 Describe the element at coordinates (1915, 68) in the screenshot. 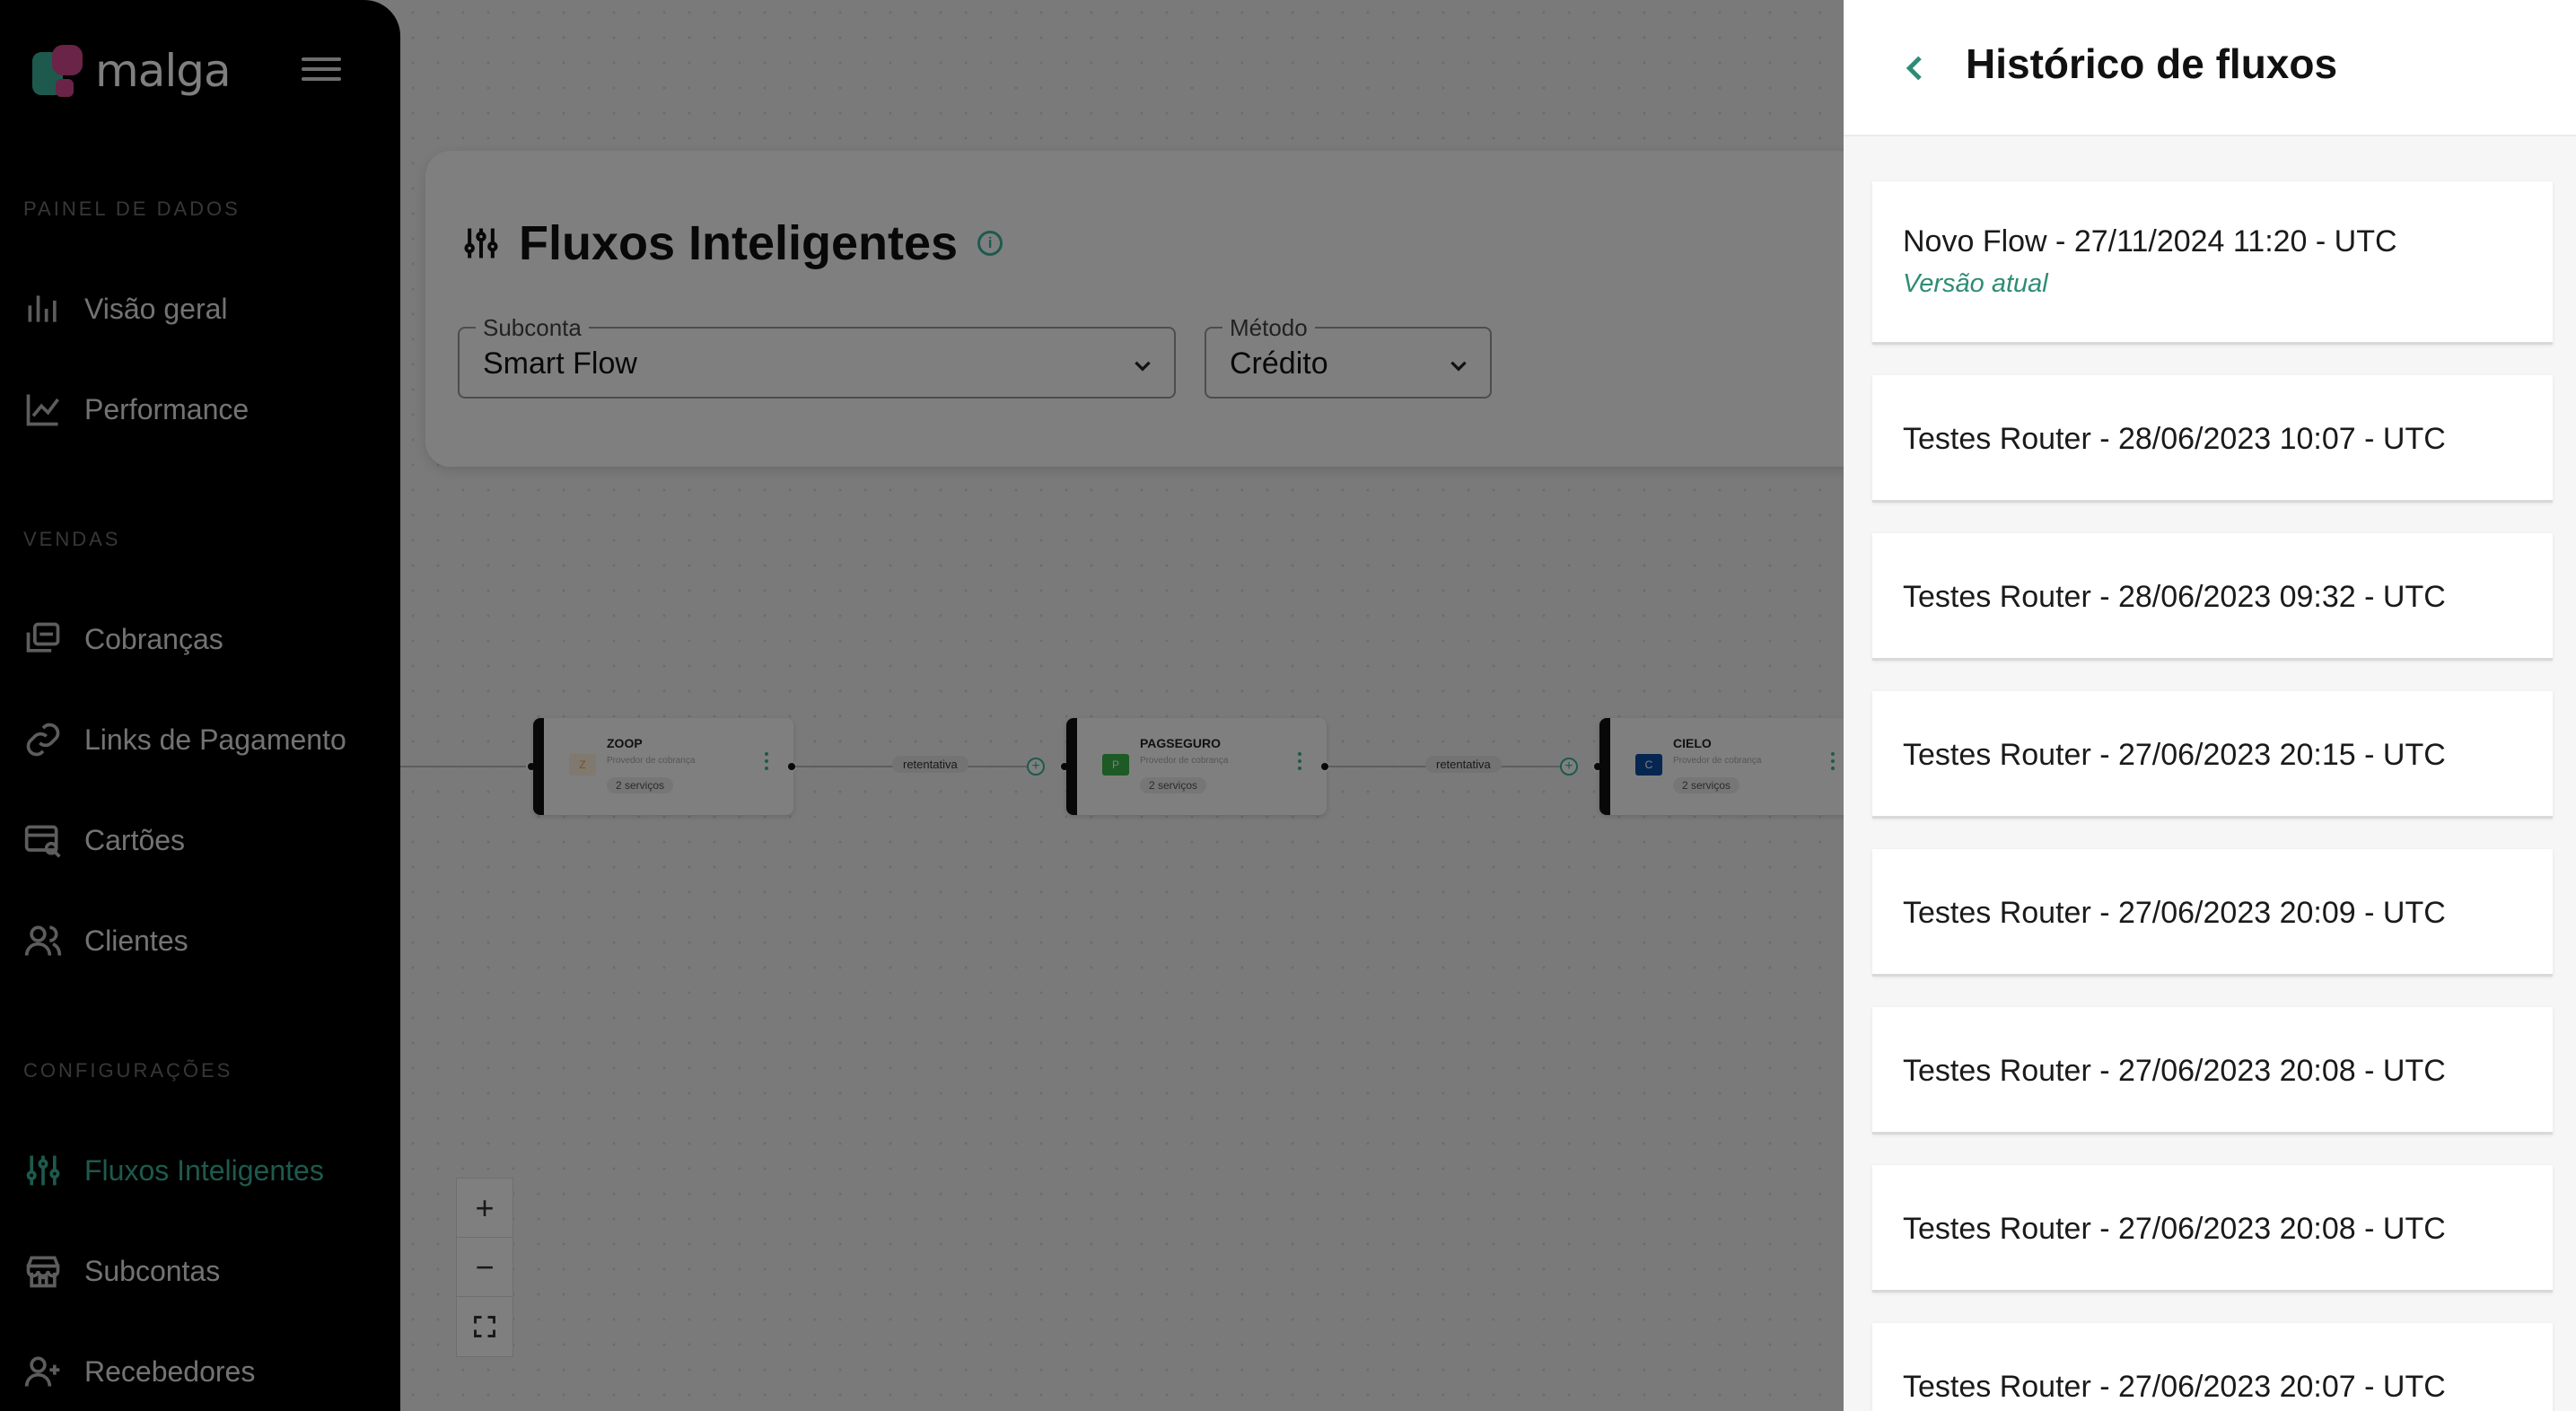

I see `chevron-left-icon` at that location.